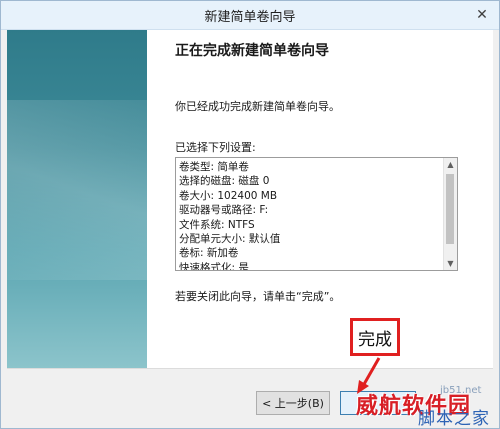 Image resolution: width=500 pixels, height=429 pixels. I want to click on settings-label: 已选择下列设置:, so click(215, 147).